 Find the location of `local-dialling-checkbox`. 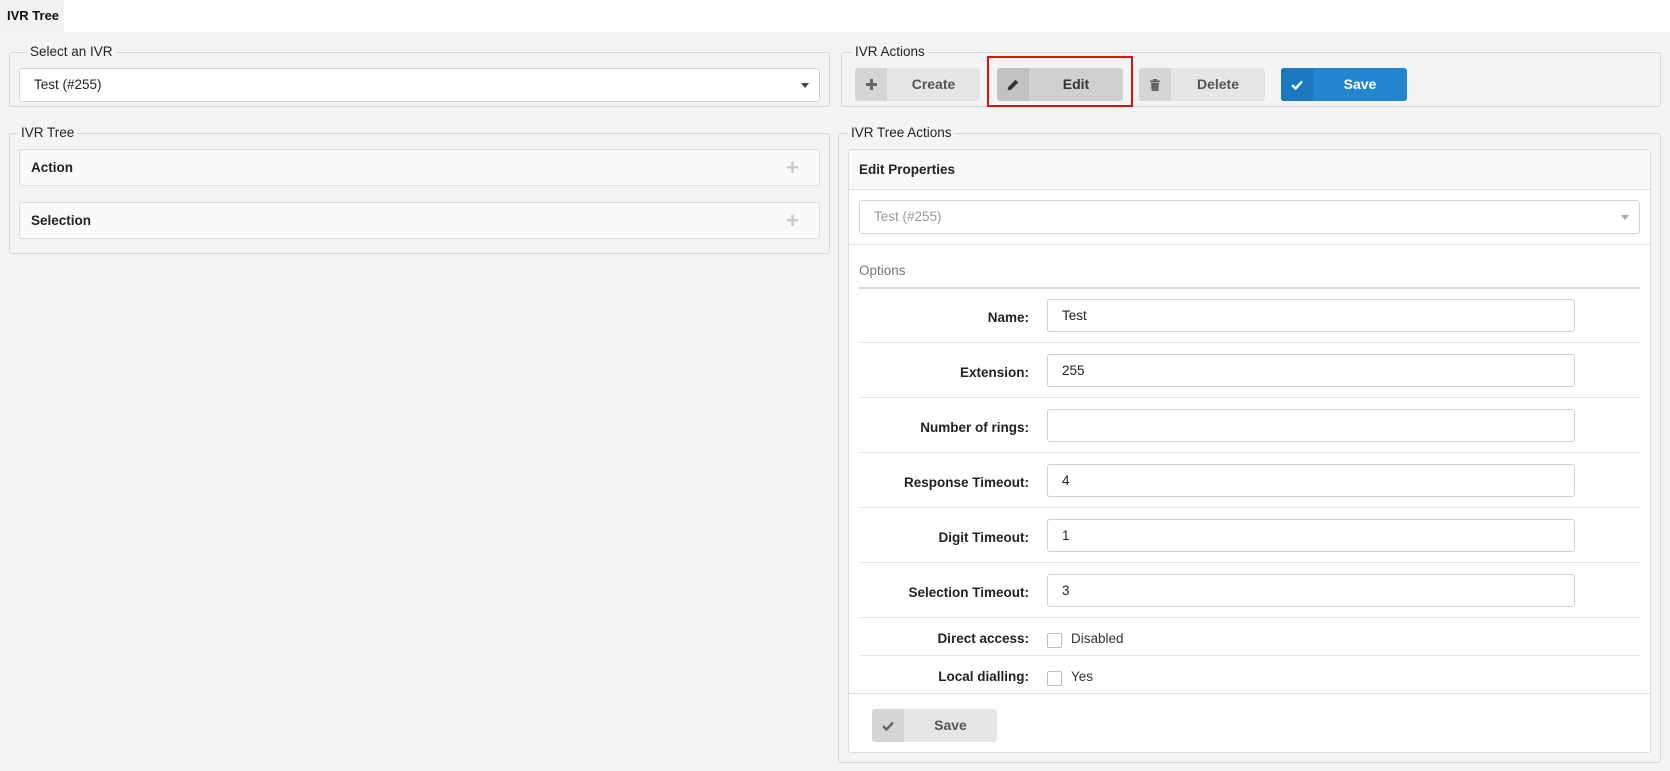

local-dialling-checkbox is located at coordinates (1054, 678).